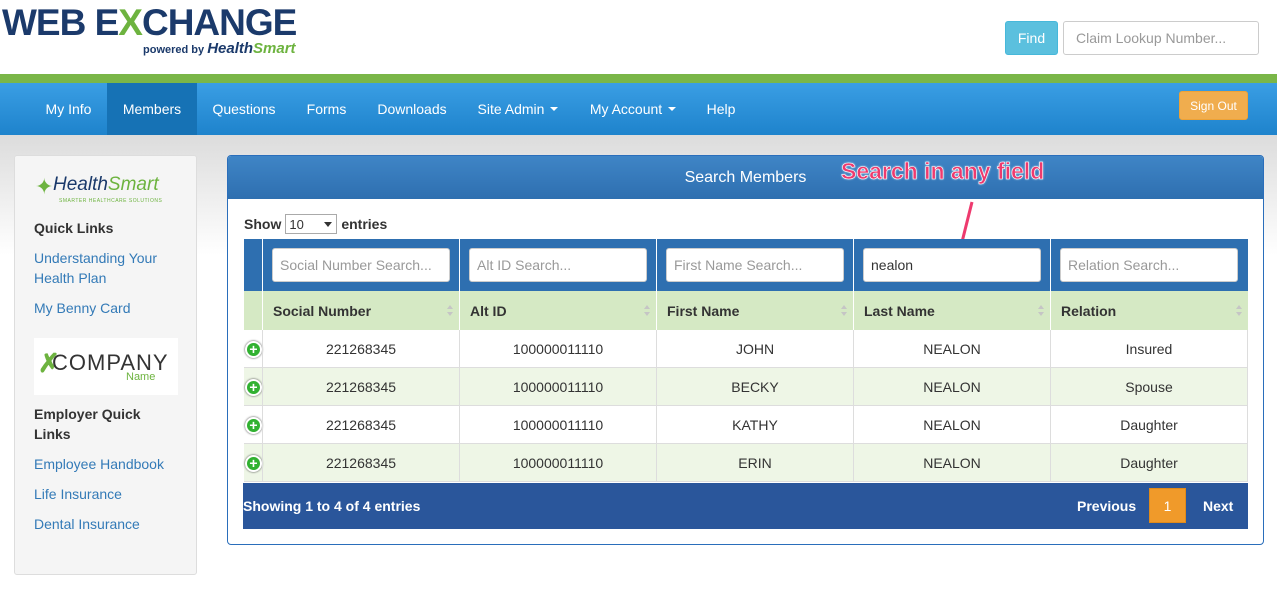 The width and height of the screenshot is (1277, 597). I want to click on nav-questions: Questions, so click(244, 109).